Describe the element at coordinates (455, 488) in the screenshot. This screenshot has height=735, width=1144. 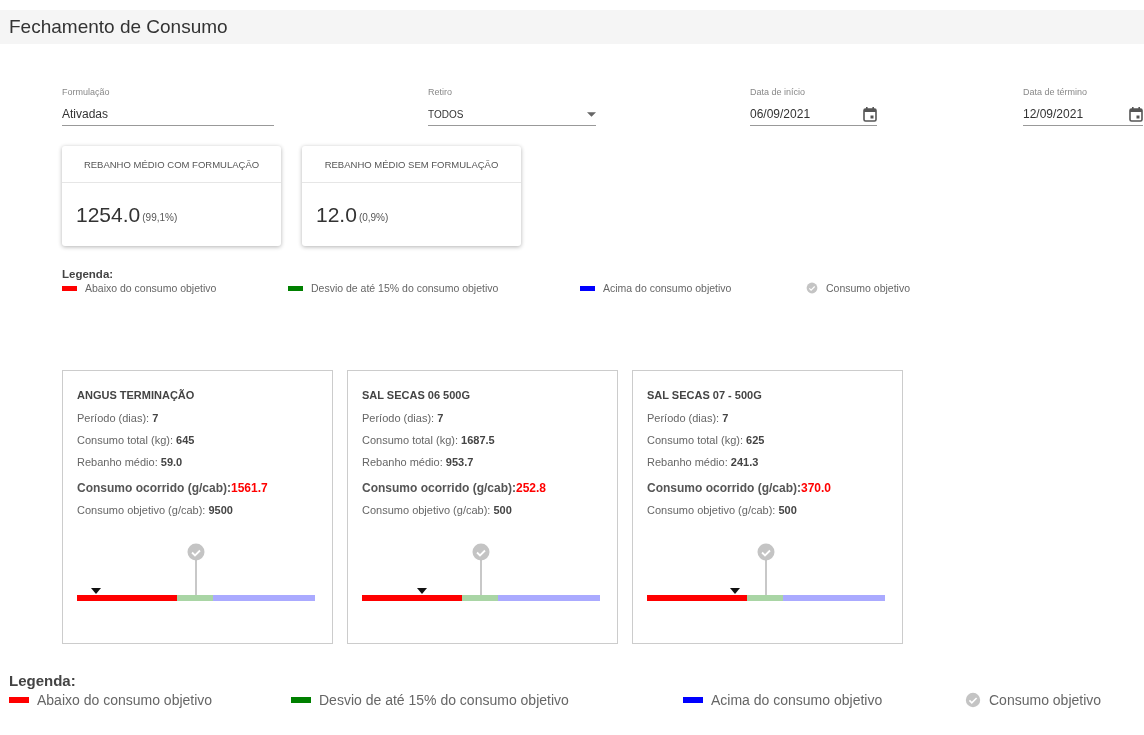
I see `actual-consumption: Consumo ocorrido (g/cab):252.8` at that location.